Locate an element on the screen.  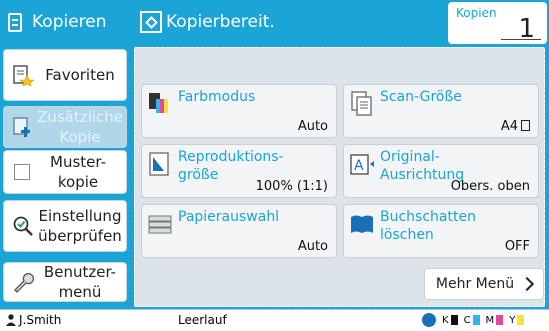
additional-copy-button: Zusätzliche Kopie is located at coordinates (65, 127).